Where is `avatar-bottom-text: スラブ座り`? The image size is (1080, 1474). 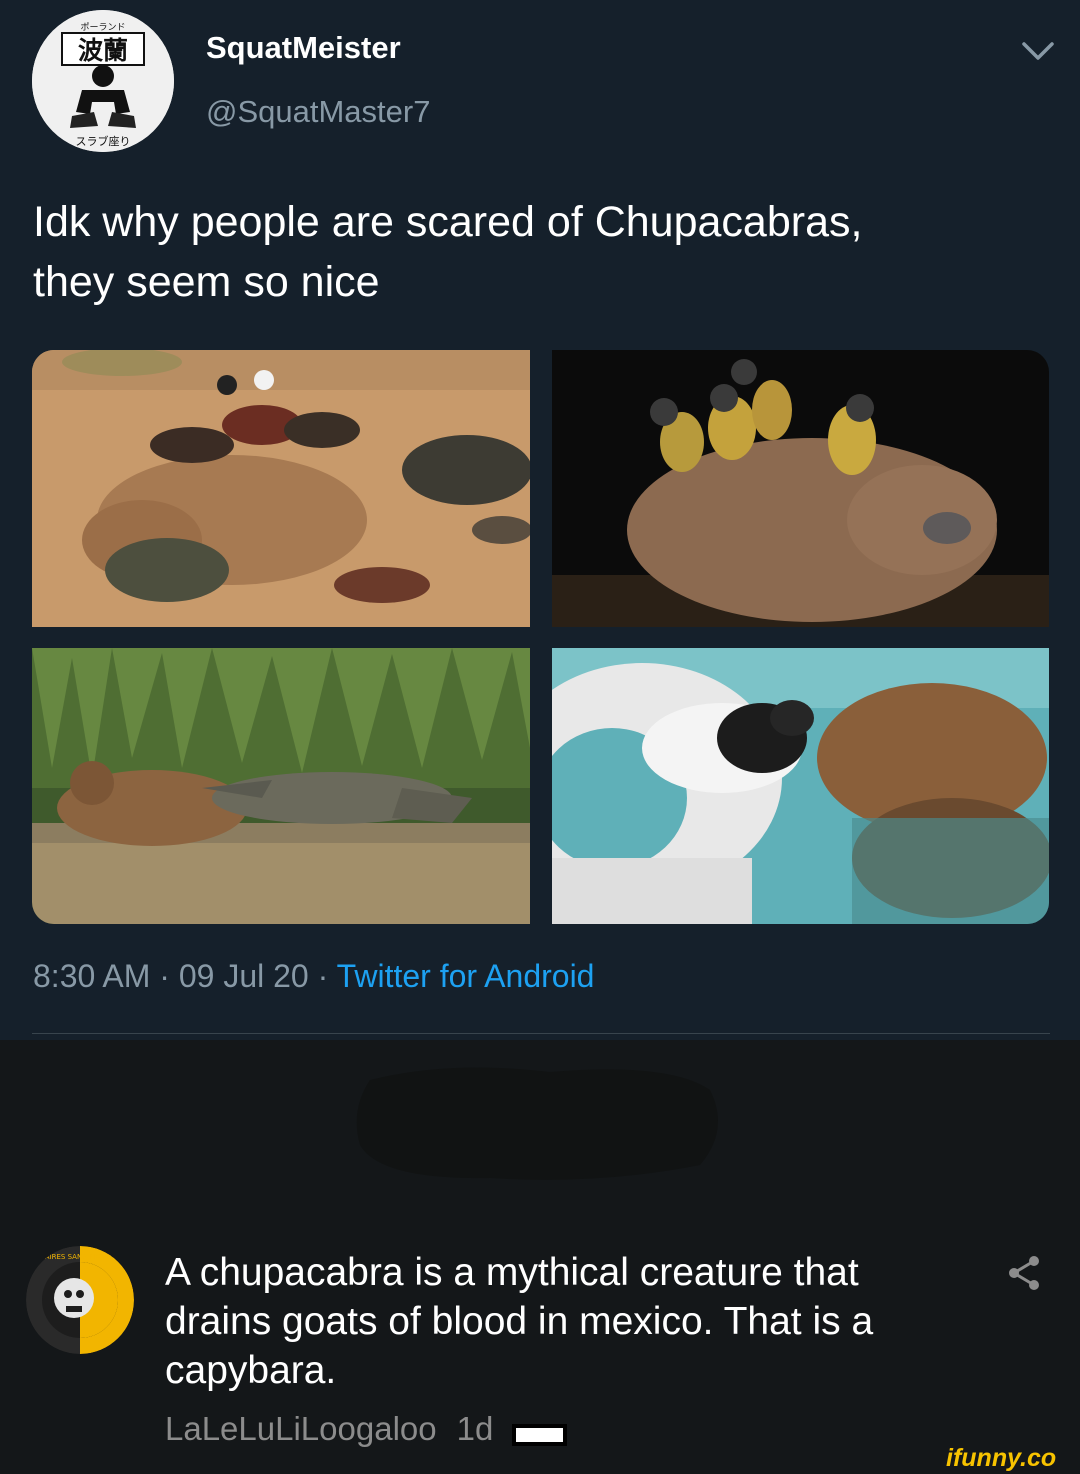 avatar-bottom-text: スラブ座り is located at coordinates (103, 141).